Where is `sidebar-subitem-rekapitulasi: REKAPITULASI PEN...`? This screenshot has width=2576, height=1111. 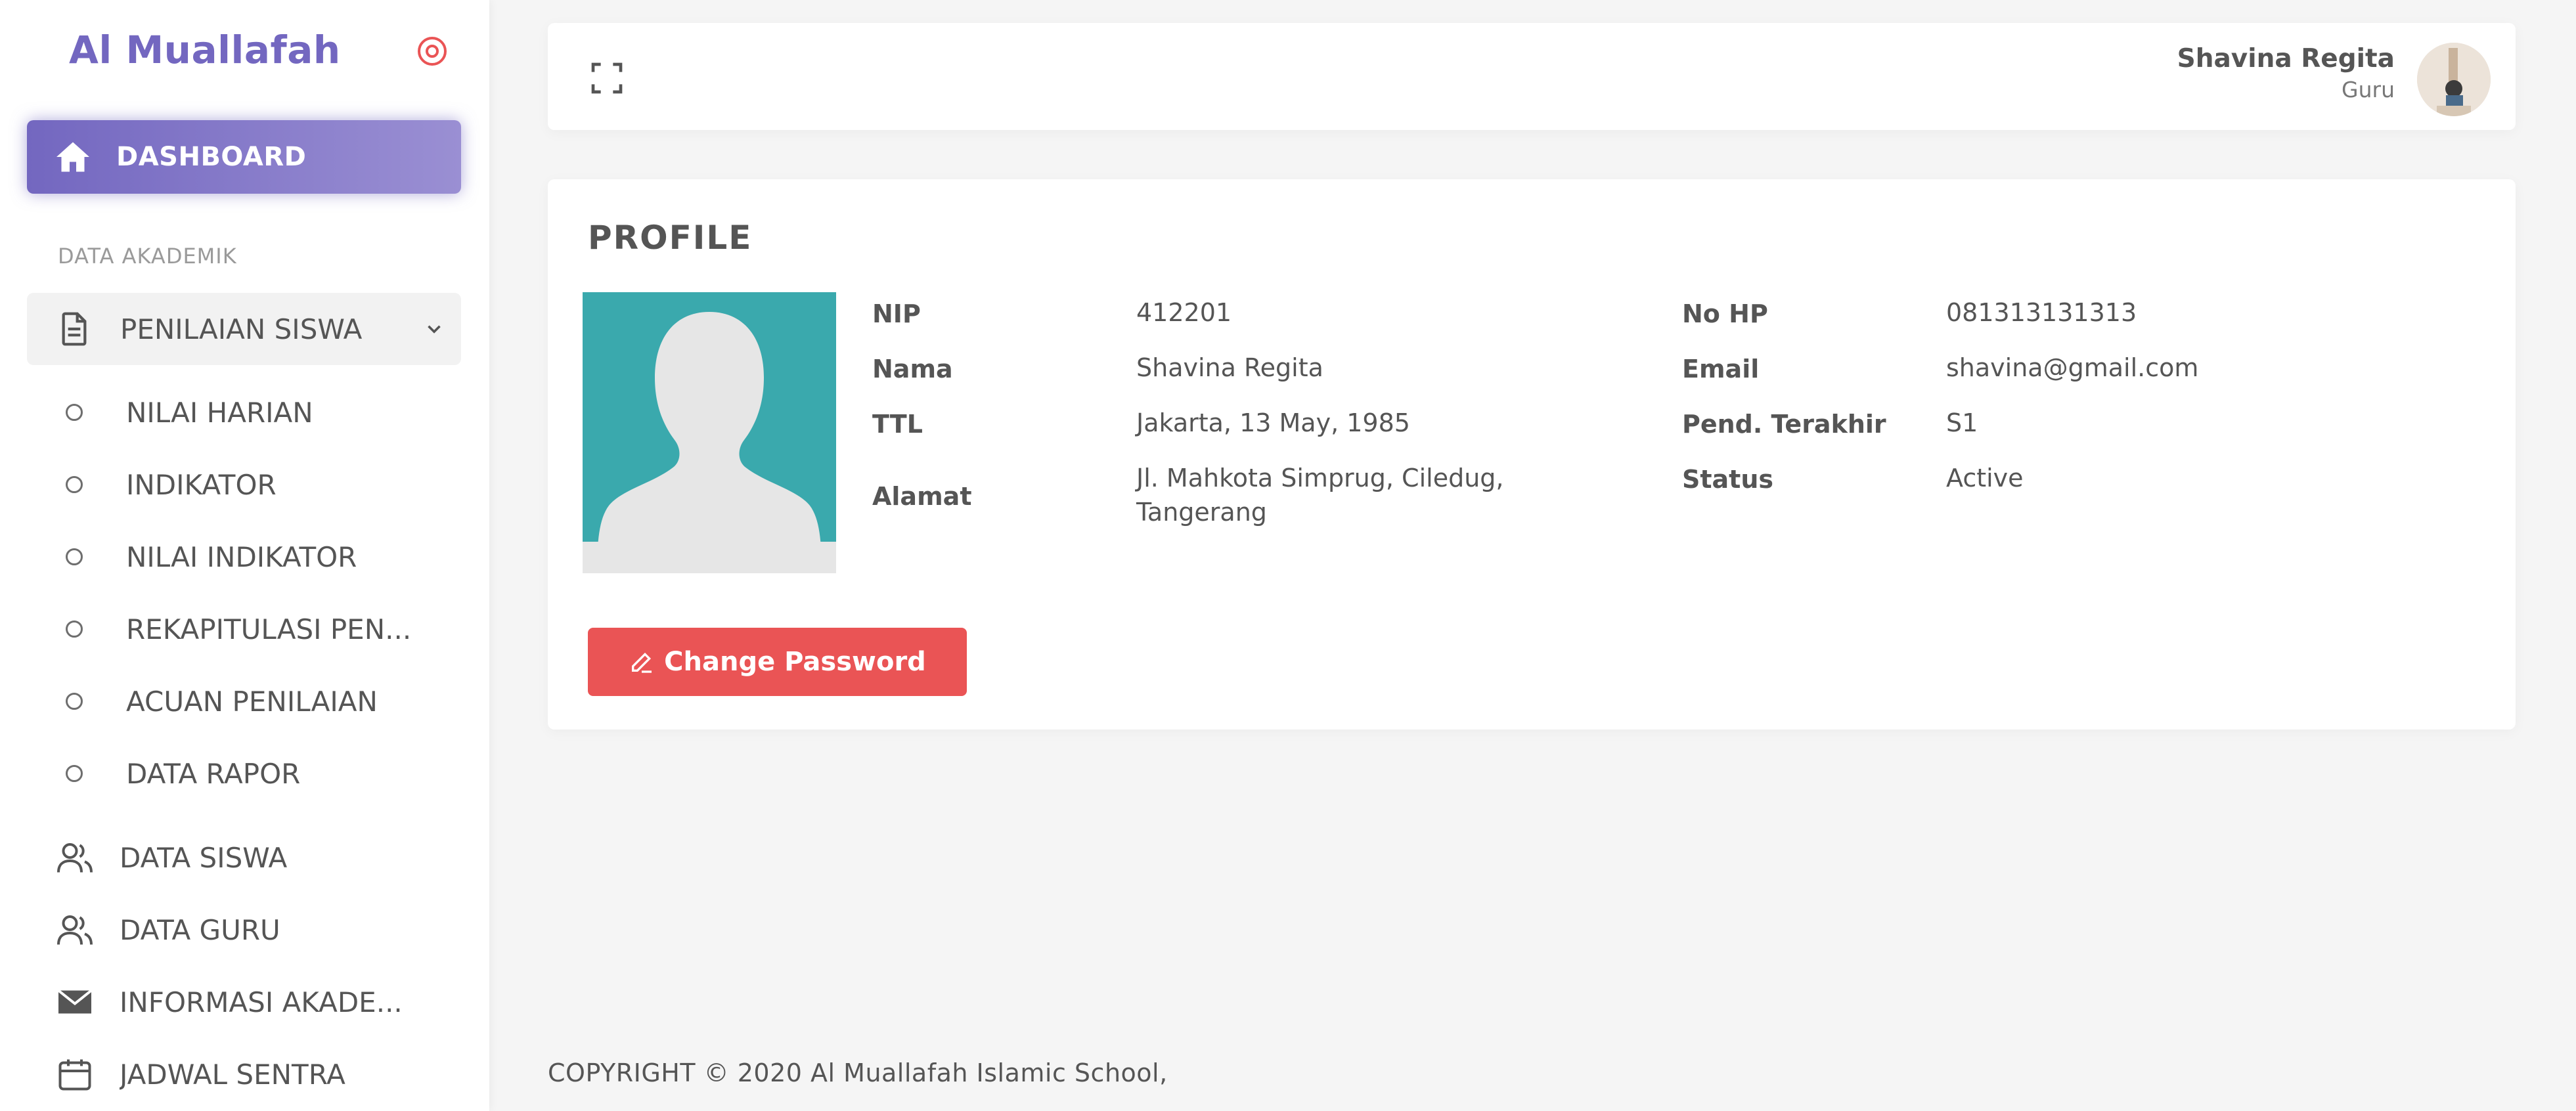
sidebar-subitem-rekapitulasi: REKAPITULASI PEN... is located at coordinates (245, 629).